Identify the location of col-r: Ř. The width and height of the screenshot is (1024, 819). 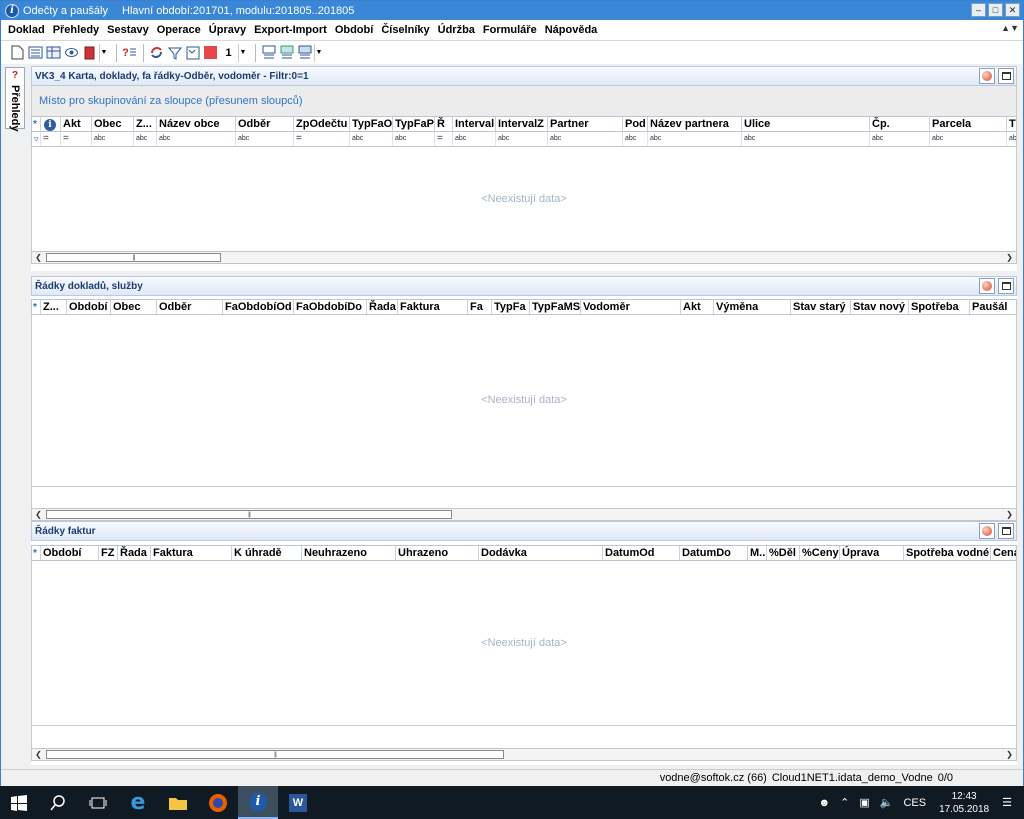
(444, 124).